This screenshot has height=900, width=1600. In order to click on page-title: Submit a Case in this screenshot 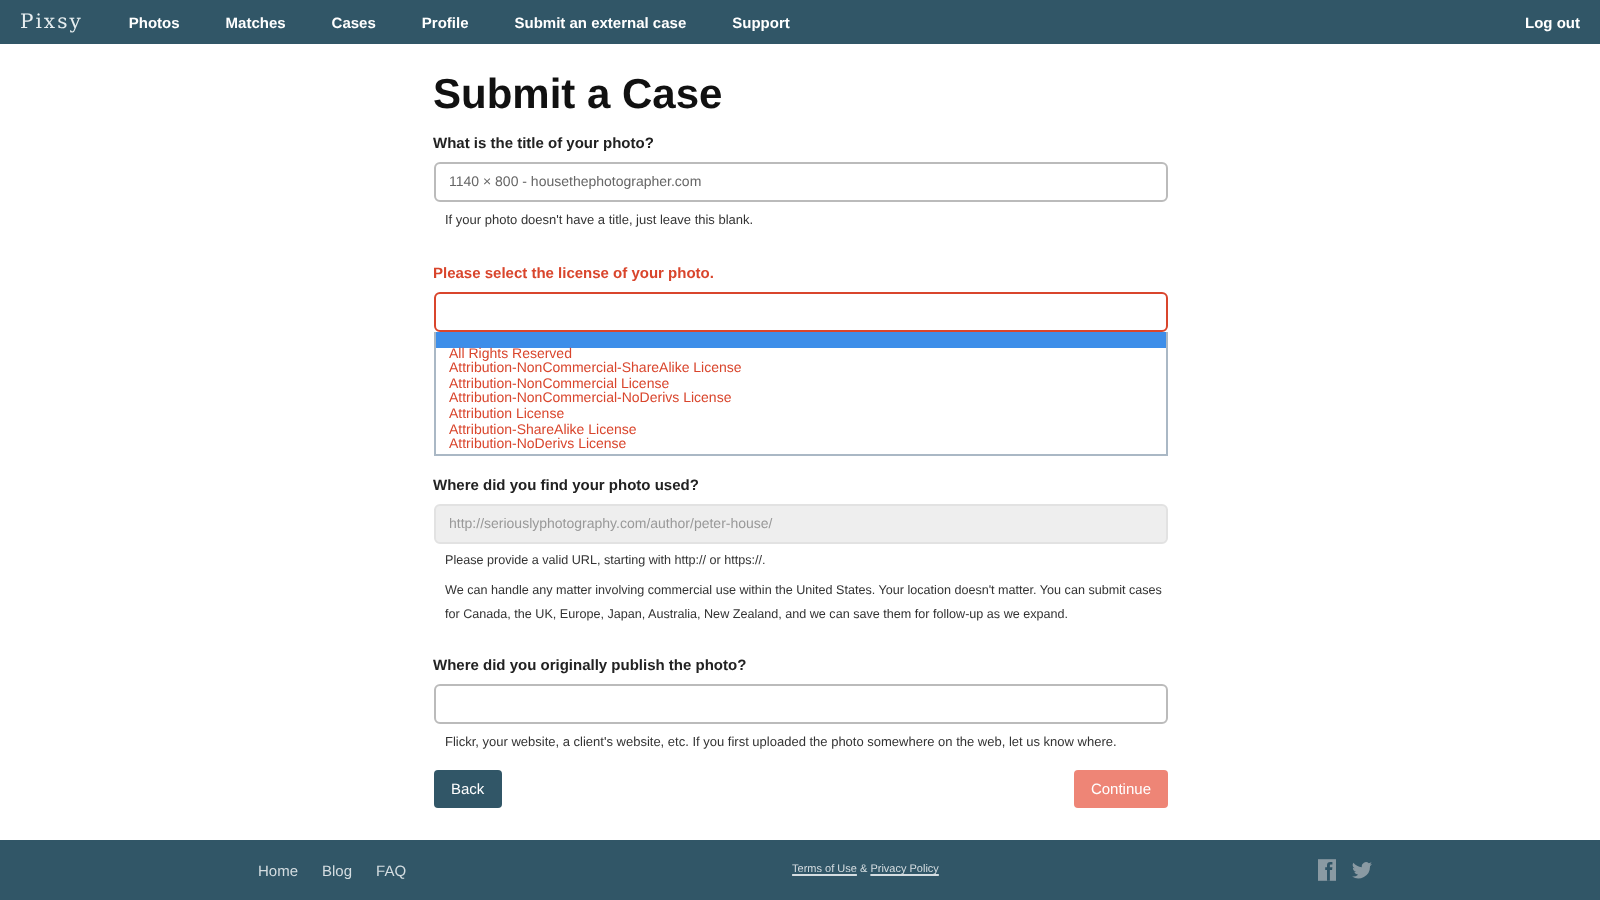, I will do `click(579, 96)`.